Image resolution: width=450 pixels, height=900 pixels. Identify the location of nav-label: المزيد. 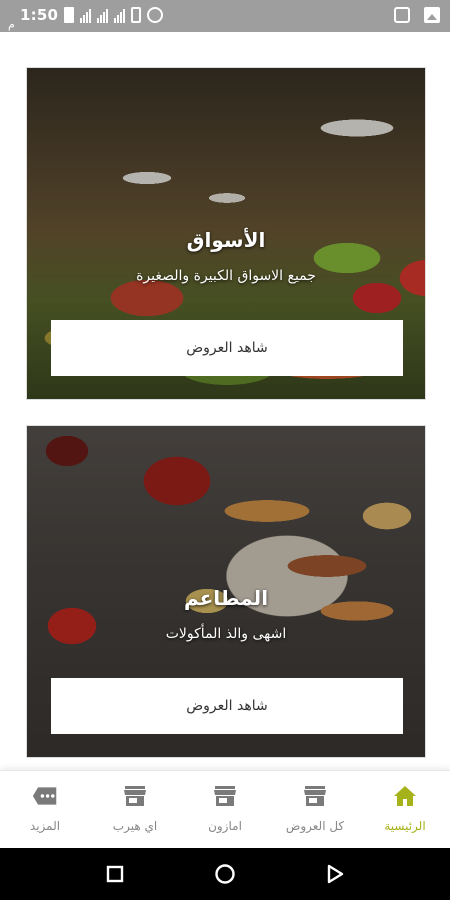
(45, 826).